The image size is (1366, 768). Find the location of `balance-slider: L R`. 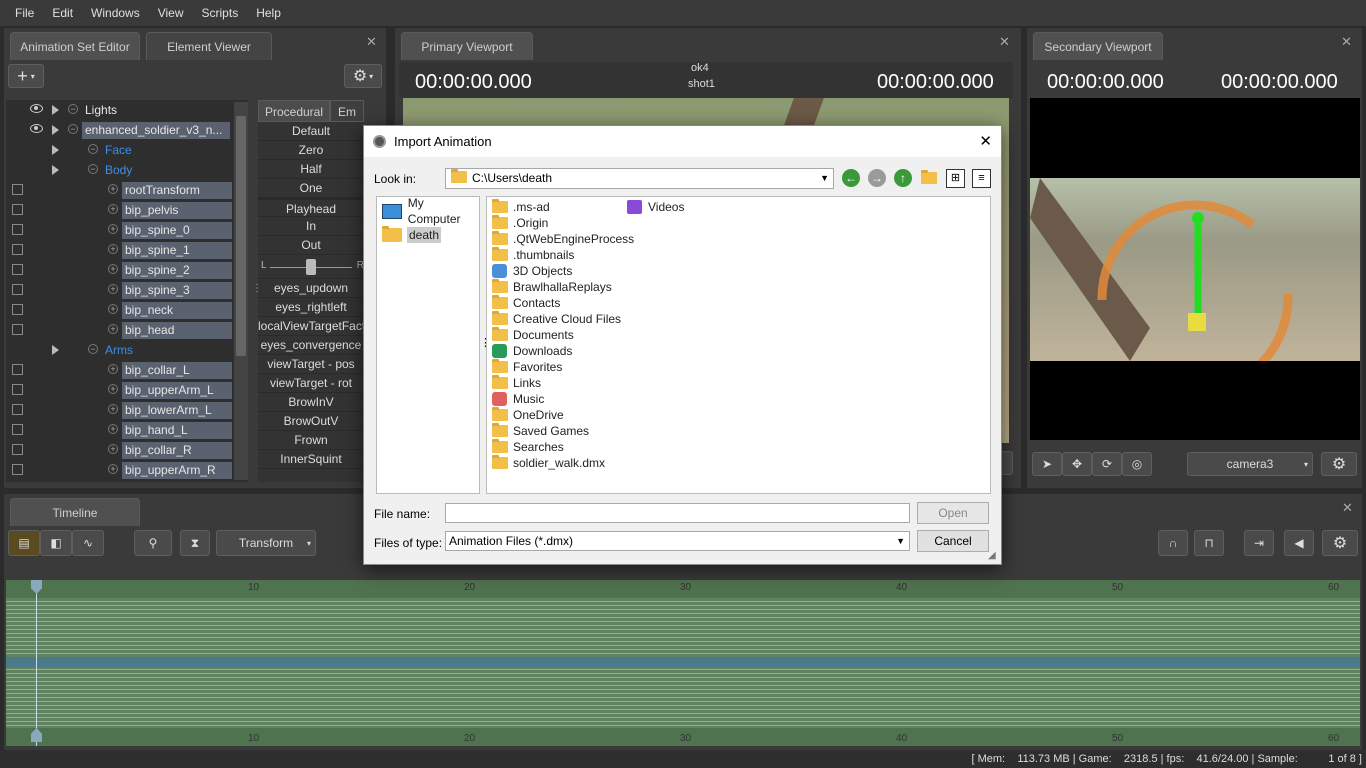

balance-slider: L R is located at coordinates (311, 267).